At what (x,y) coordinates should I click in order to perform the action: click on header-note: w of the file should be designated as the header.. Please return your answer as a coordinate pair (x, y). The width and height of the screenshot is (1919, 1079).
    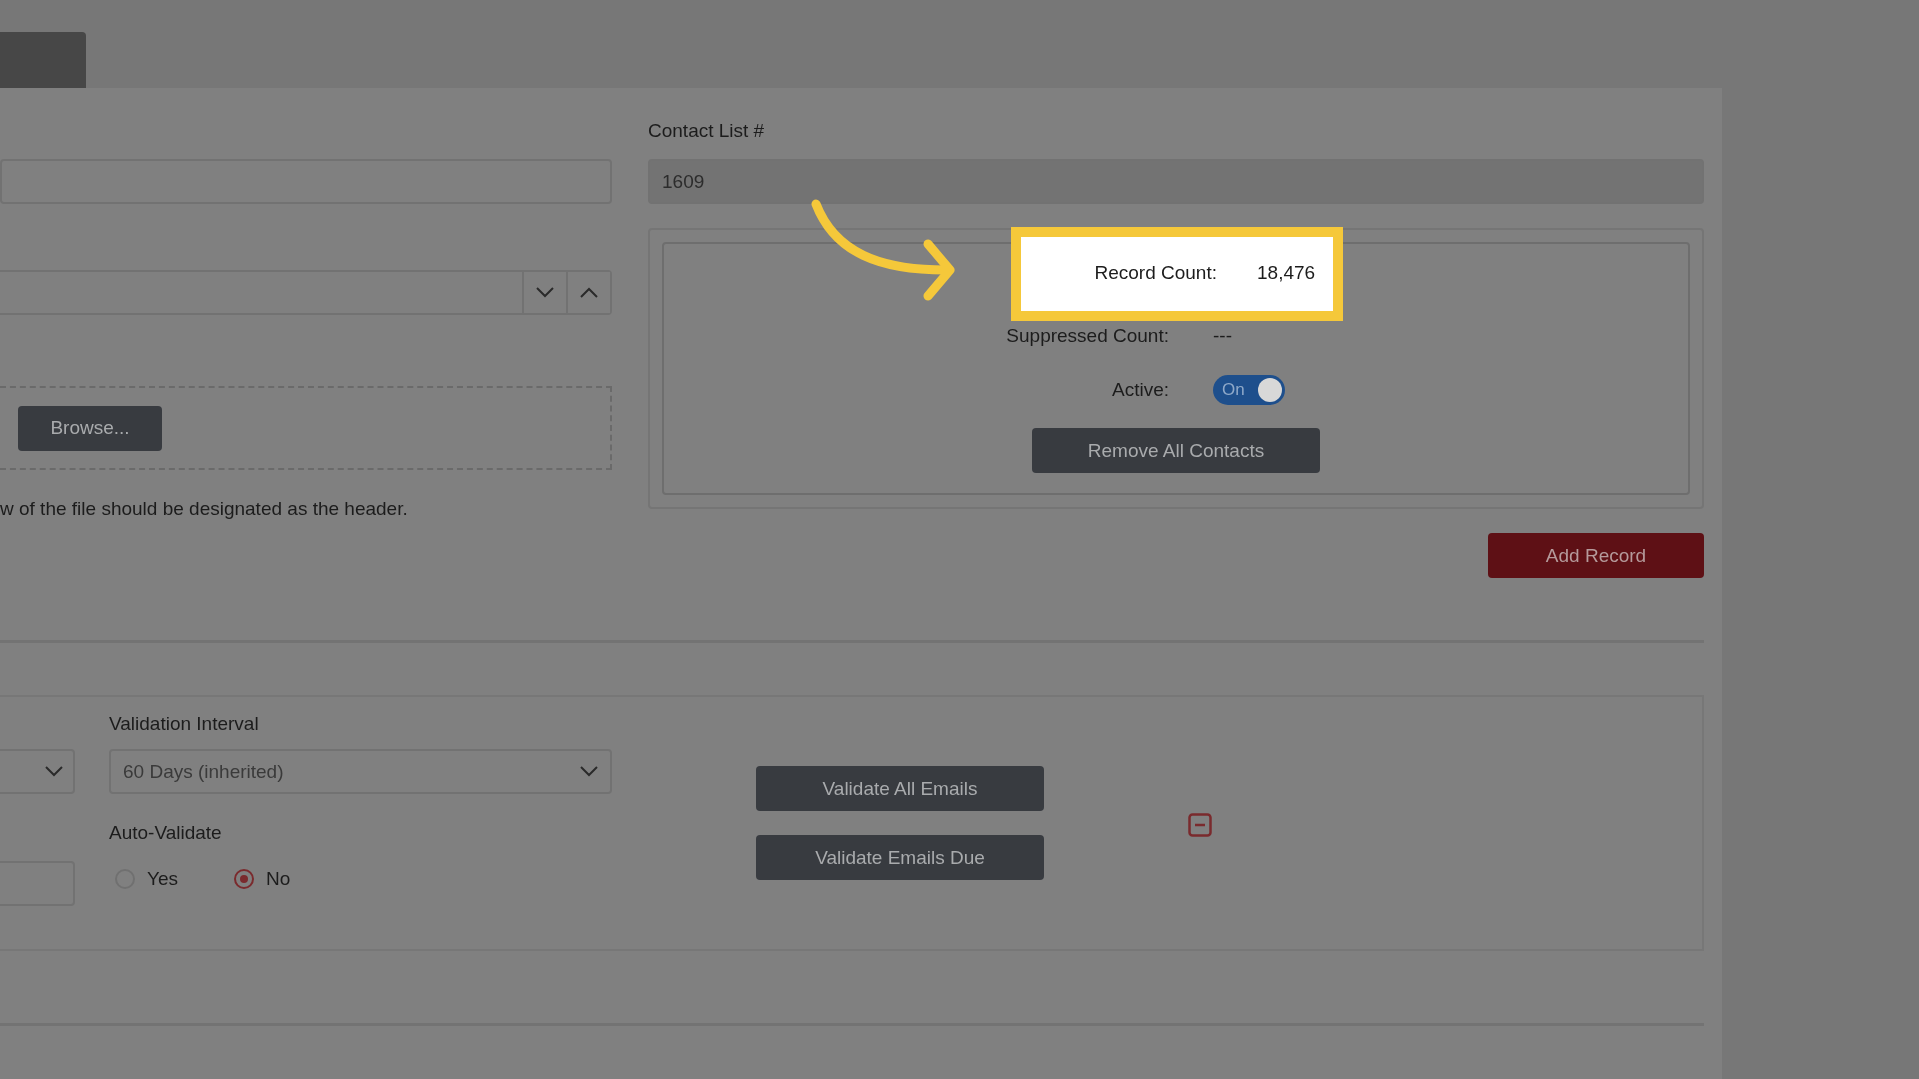
    Looking at the image, I should click on (204, 509).